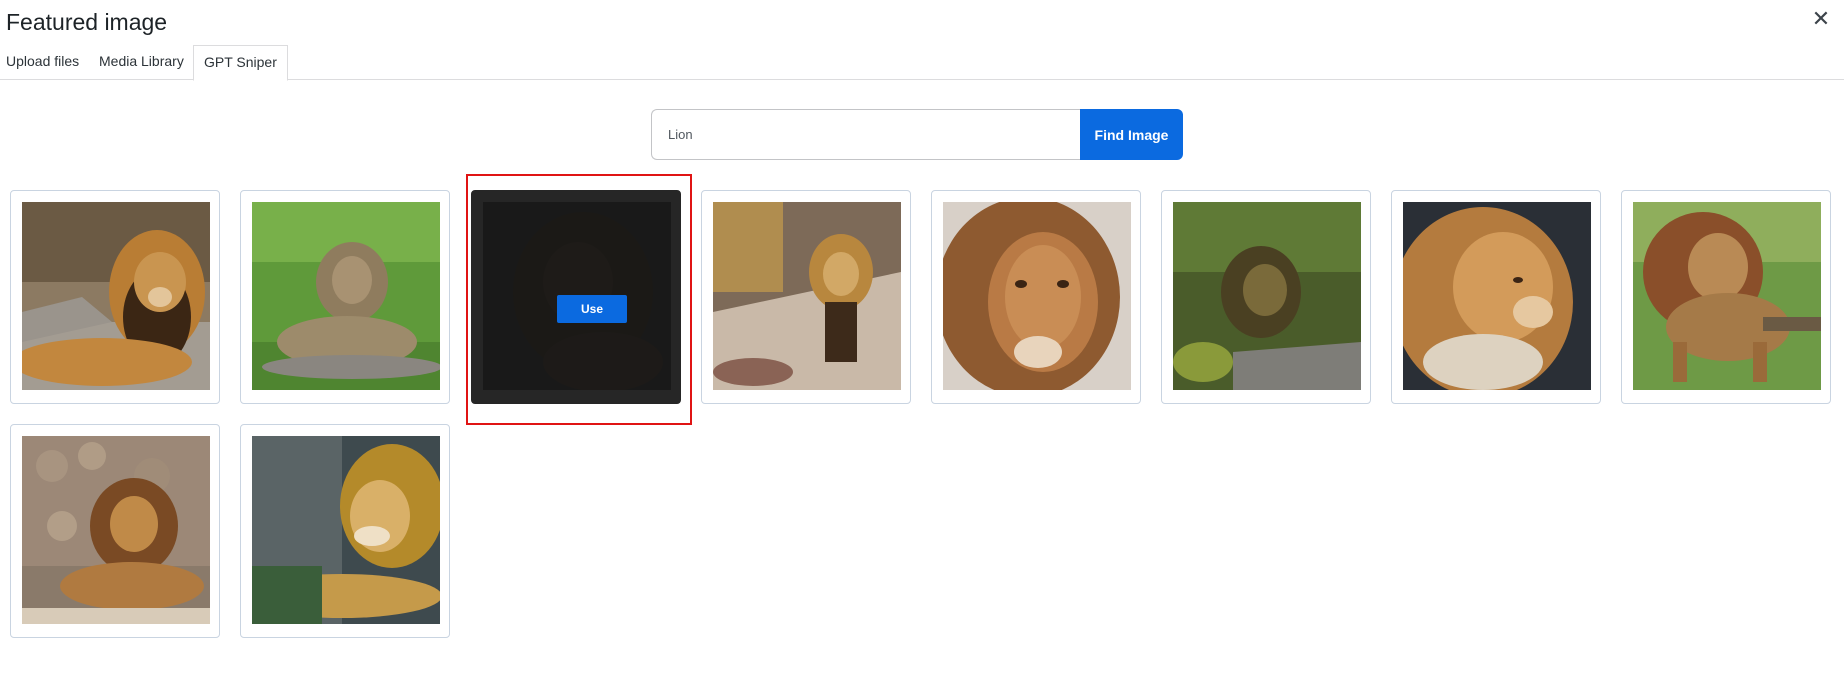 Image resolution: width=1844 pixels, height=674 pixels. What do you see at coordinates (1131, 134) in the screenshot?
I see `find-image-button: Find Image` at bounding box center [1131, 134].